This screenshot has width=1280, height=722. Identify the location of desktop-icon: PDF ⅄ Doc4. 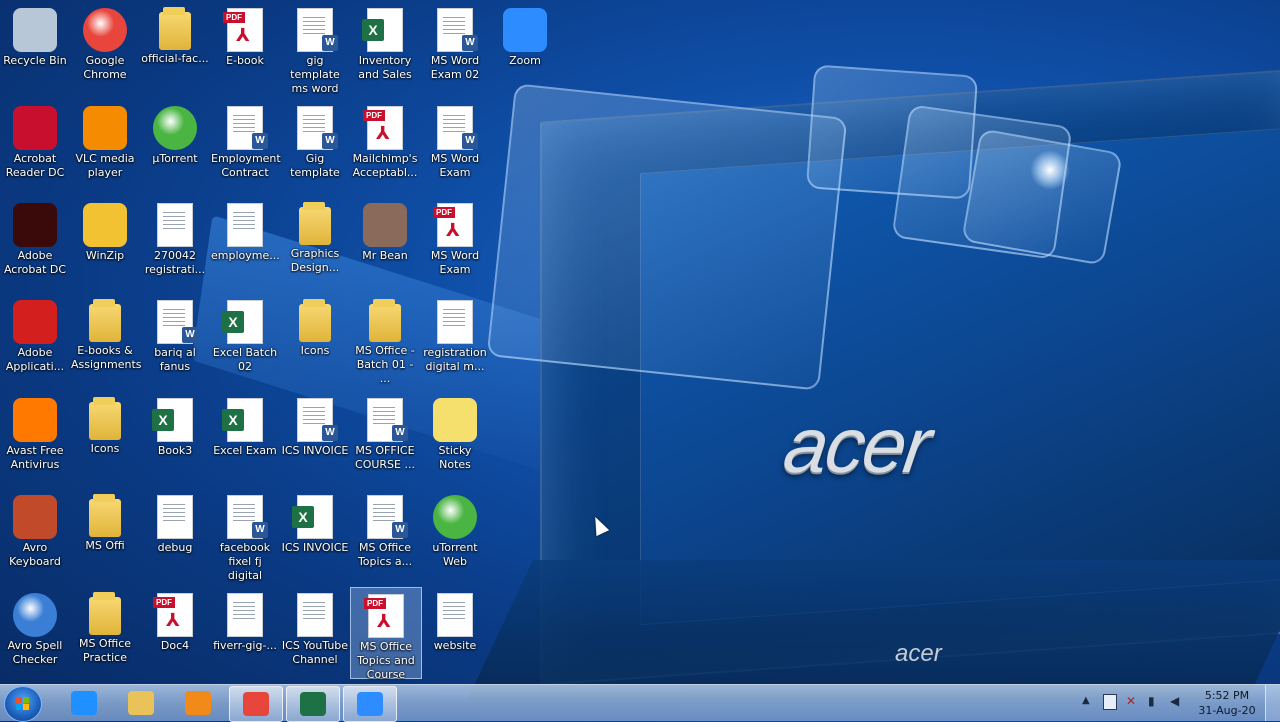
(175, 620).